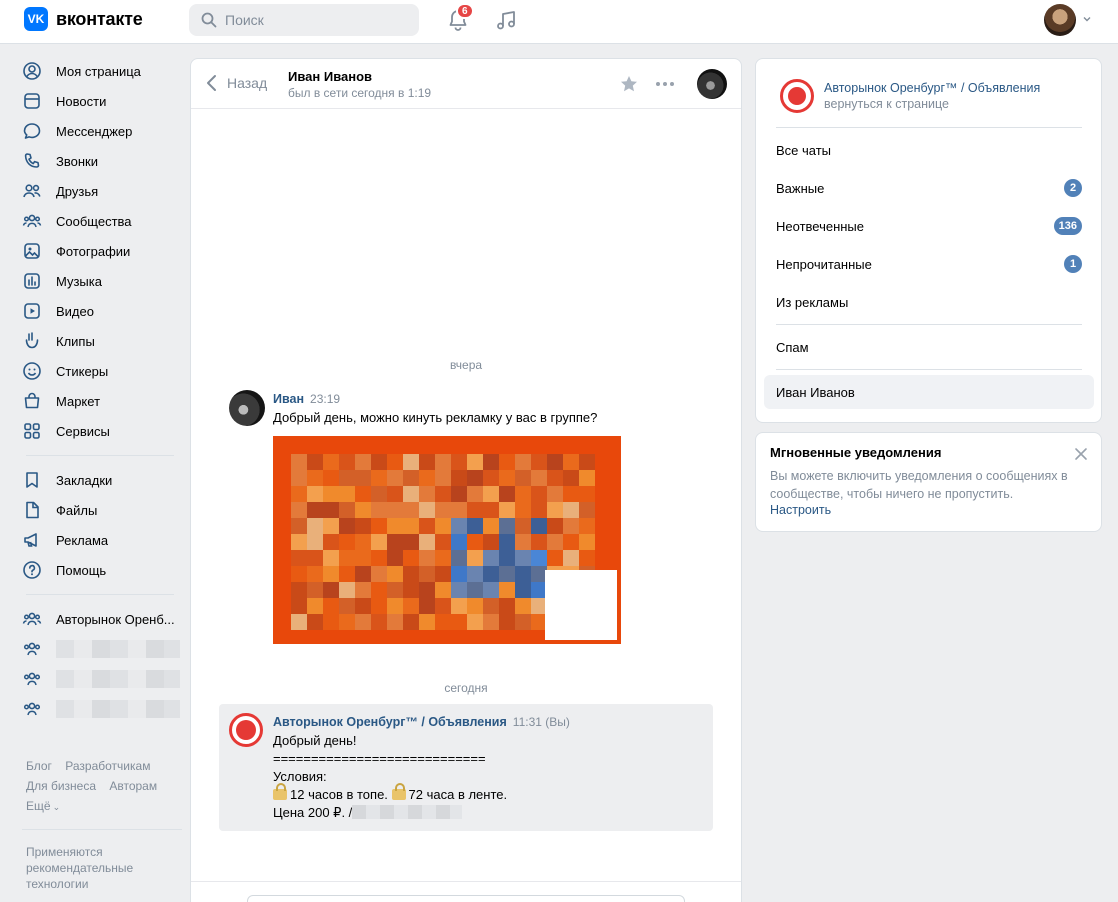 The width and height of the screenshot is (1118, 902). What do you see at coordinates (1087, 19) in the screenshot?
I see `chevron-down-icon` at bounding box center [1087, 19].